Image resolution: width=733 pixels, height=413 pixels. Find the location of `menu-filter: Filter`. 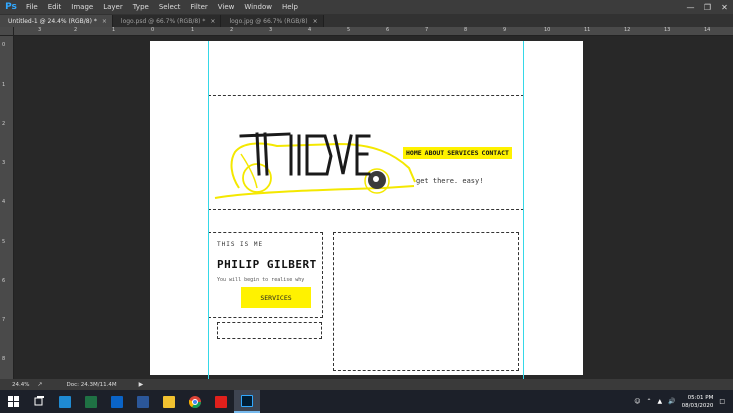

menu-filter: Filter is located at coordinates (199, 7).